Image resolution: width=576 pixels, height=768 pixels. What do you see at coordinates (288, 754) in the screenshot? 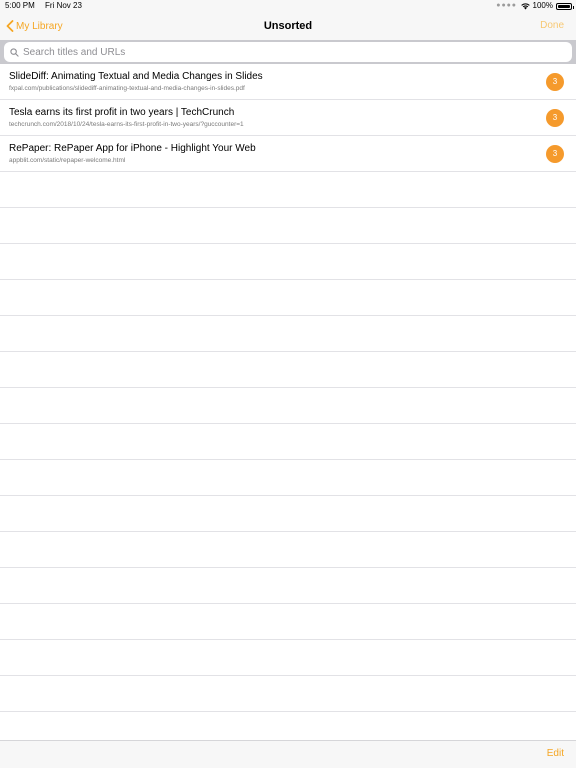
I see `bottom-toolbar: Edit` at bounding box center [288, 754].